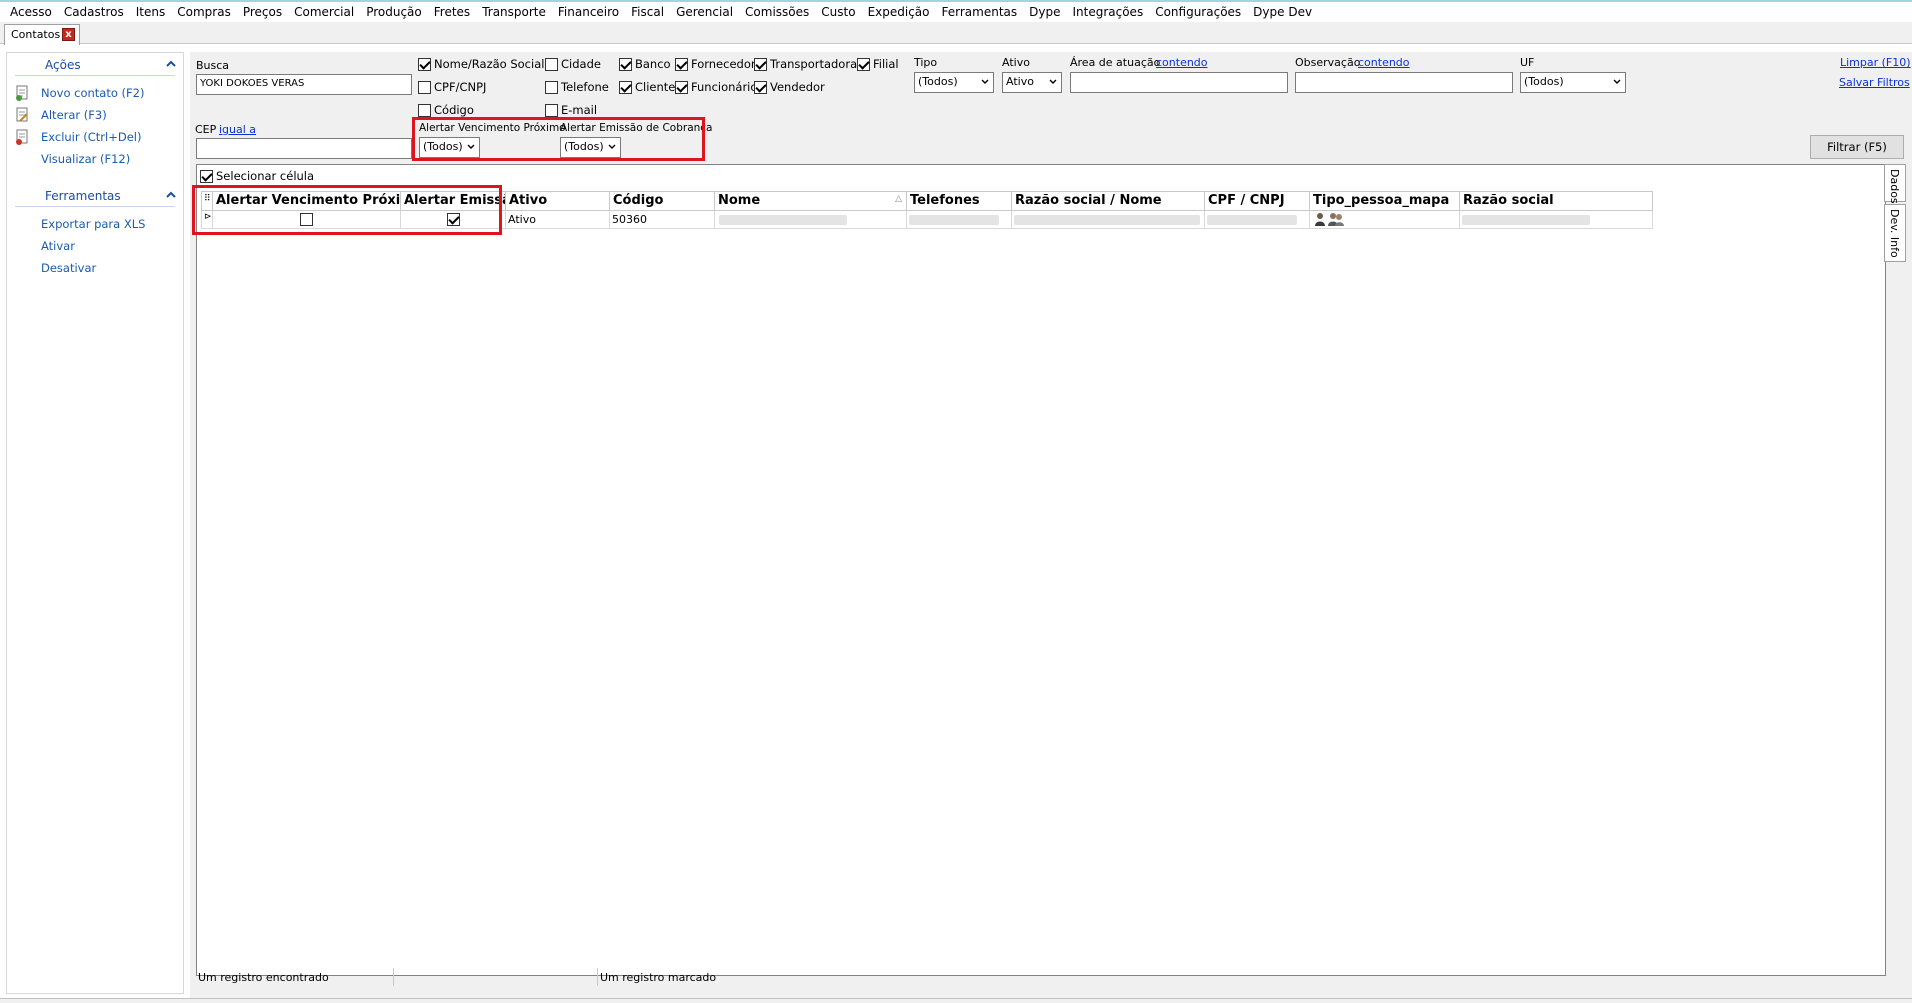 This screenshot has width=1912, height=1003. Describe the element at coordinates (899, 12) in the screenshot. I see `menu-item-expedi-o: Expedição` at that location.